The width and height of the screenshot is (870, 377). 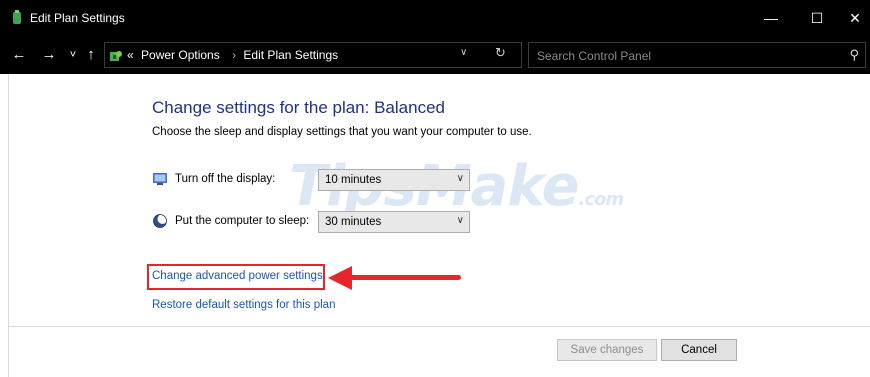 I want to click on sleep-timeout-label: Put the computer to sleep:, so click(x=242, y=221).